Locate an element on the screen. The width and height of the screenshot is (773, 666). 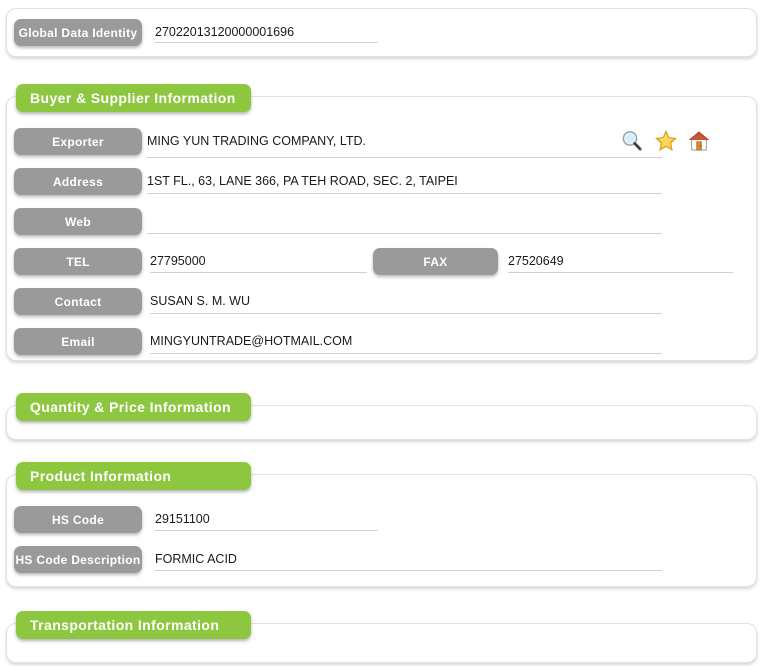
underline-exporter is located at coordinates (404, 157).